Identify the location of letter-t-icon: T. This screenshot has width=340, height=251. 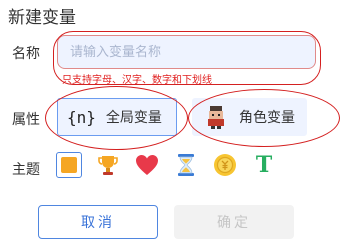
(264, 165).